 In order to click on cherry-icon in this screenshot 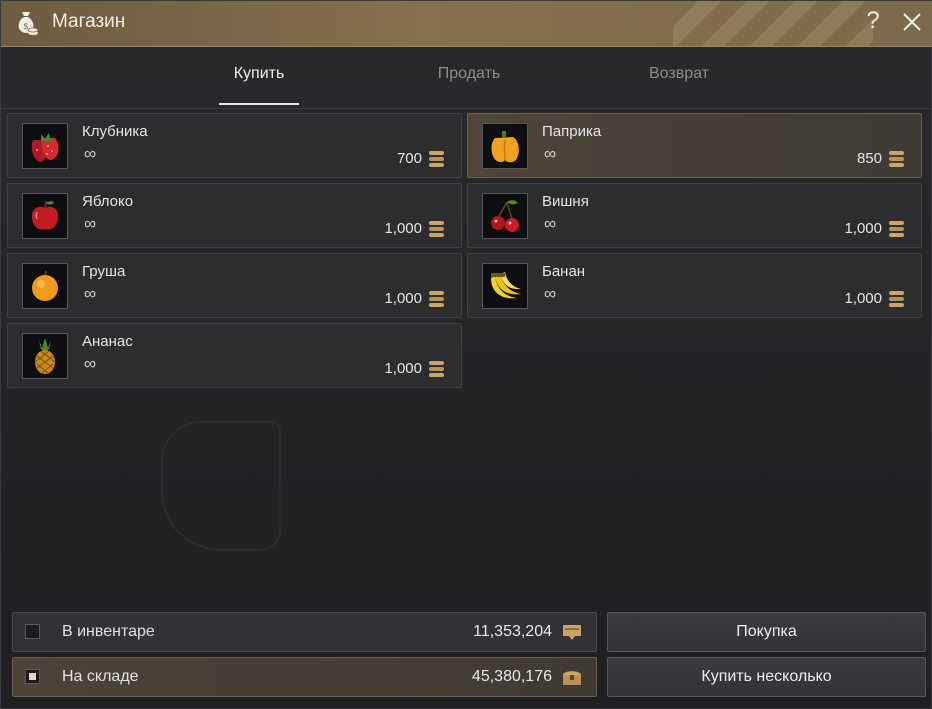, I will do `click(505, 216)`.